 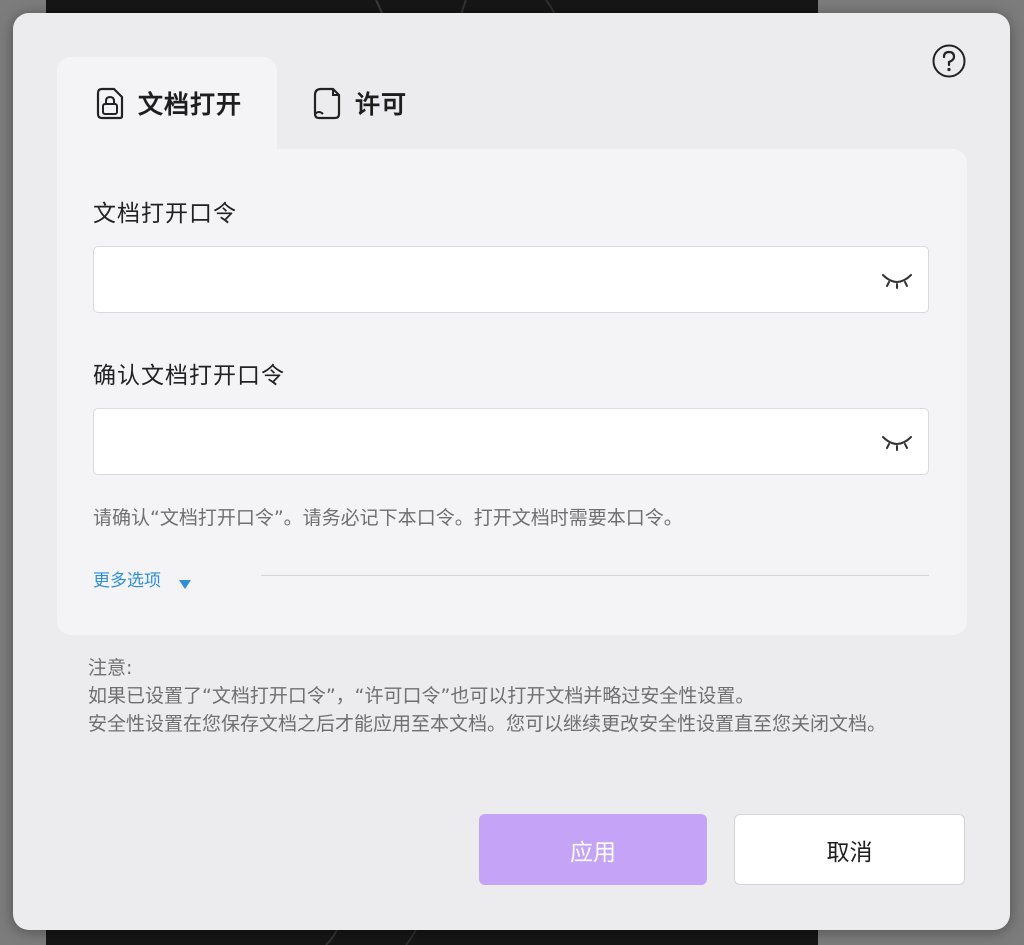 I want to click on apply-button: 应用, so click(x=593, y=849).